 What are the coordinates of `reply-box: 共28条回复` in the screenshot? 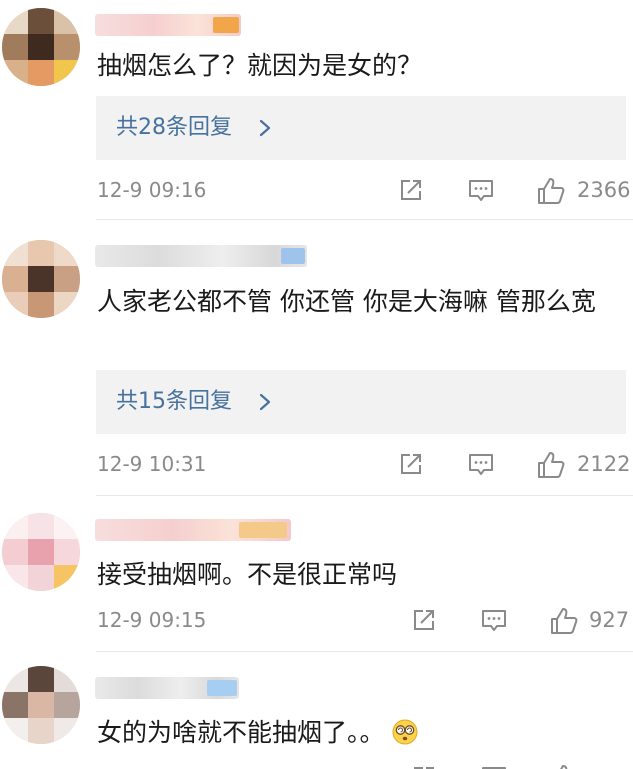 It's located at (361, 128).